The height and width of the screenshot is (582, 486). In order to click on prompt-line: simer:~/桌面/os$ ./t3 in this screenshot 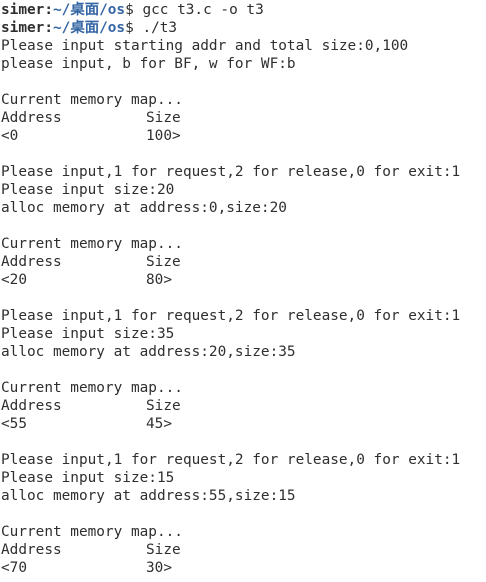, I will do `click(89, 28)`.